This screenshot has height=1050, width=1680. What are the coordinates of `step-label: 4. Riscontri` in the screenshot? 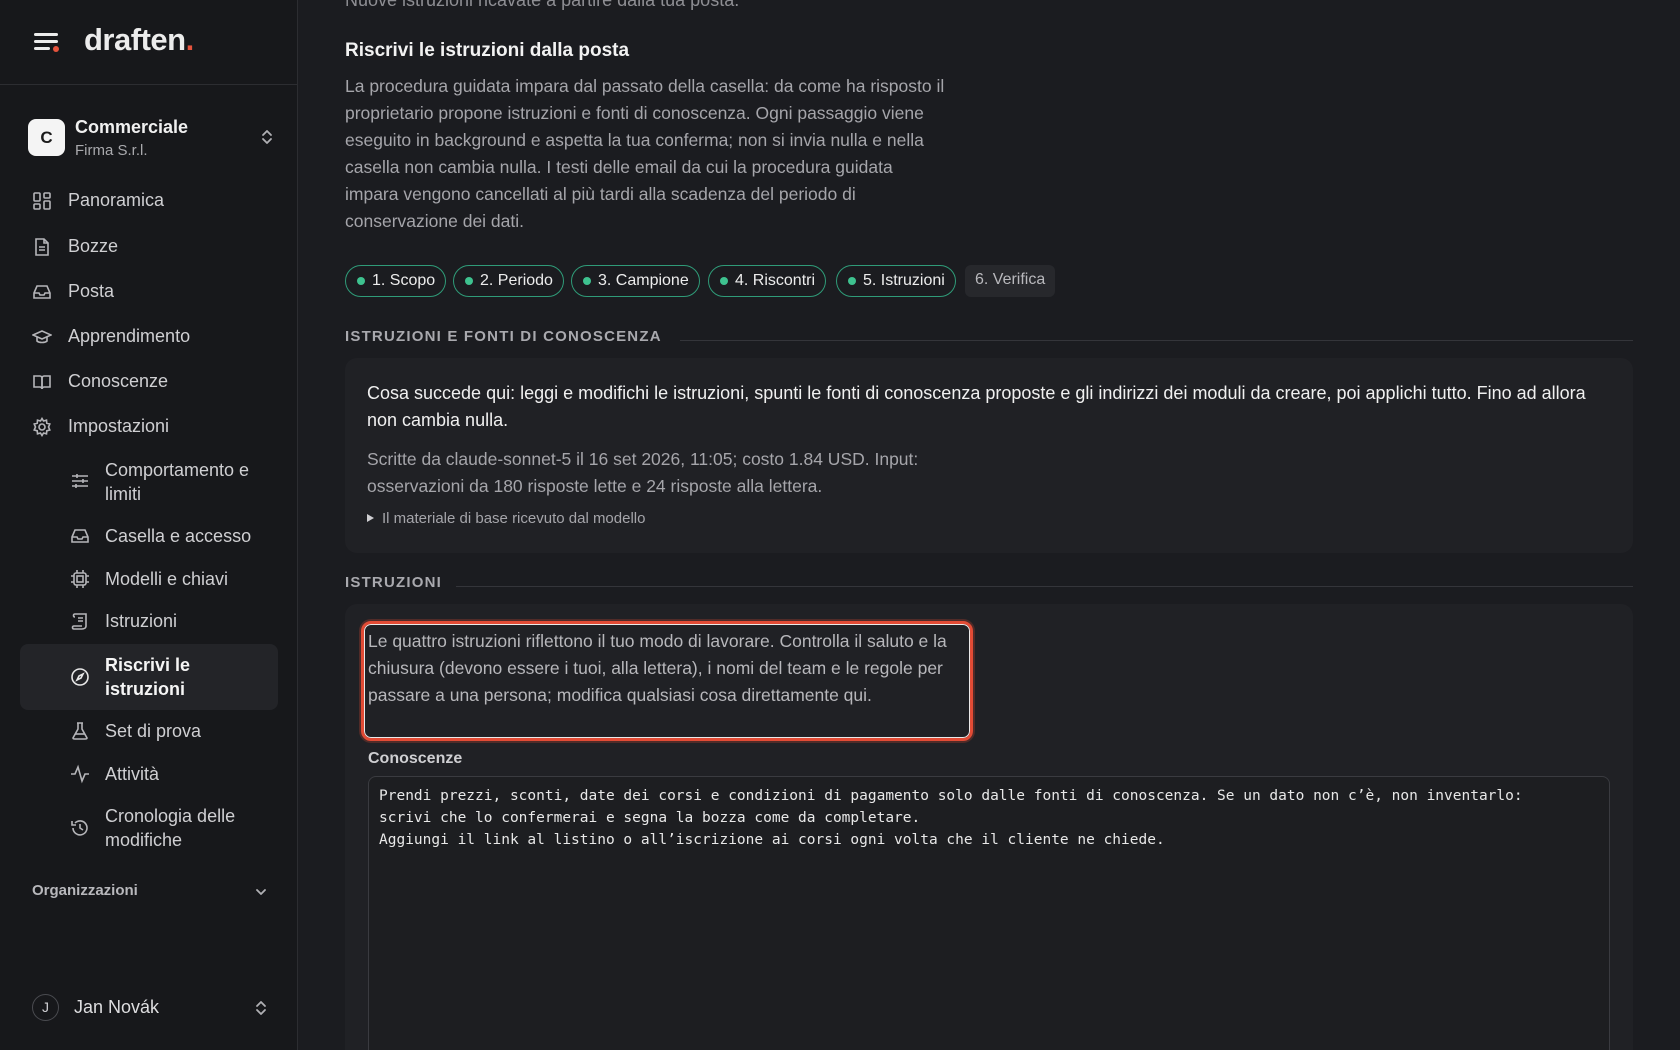 It's located at (775, 280).